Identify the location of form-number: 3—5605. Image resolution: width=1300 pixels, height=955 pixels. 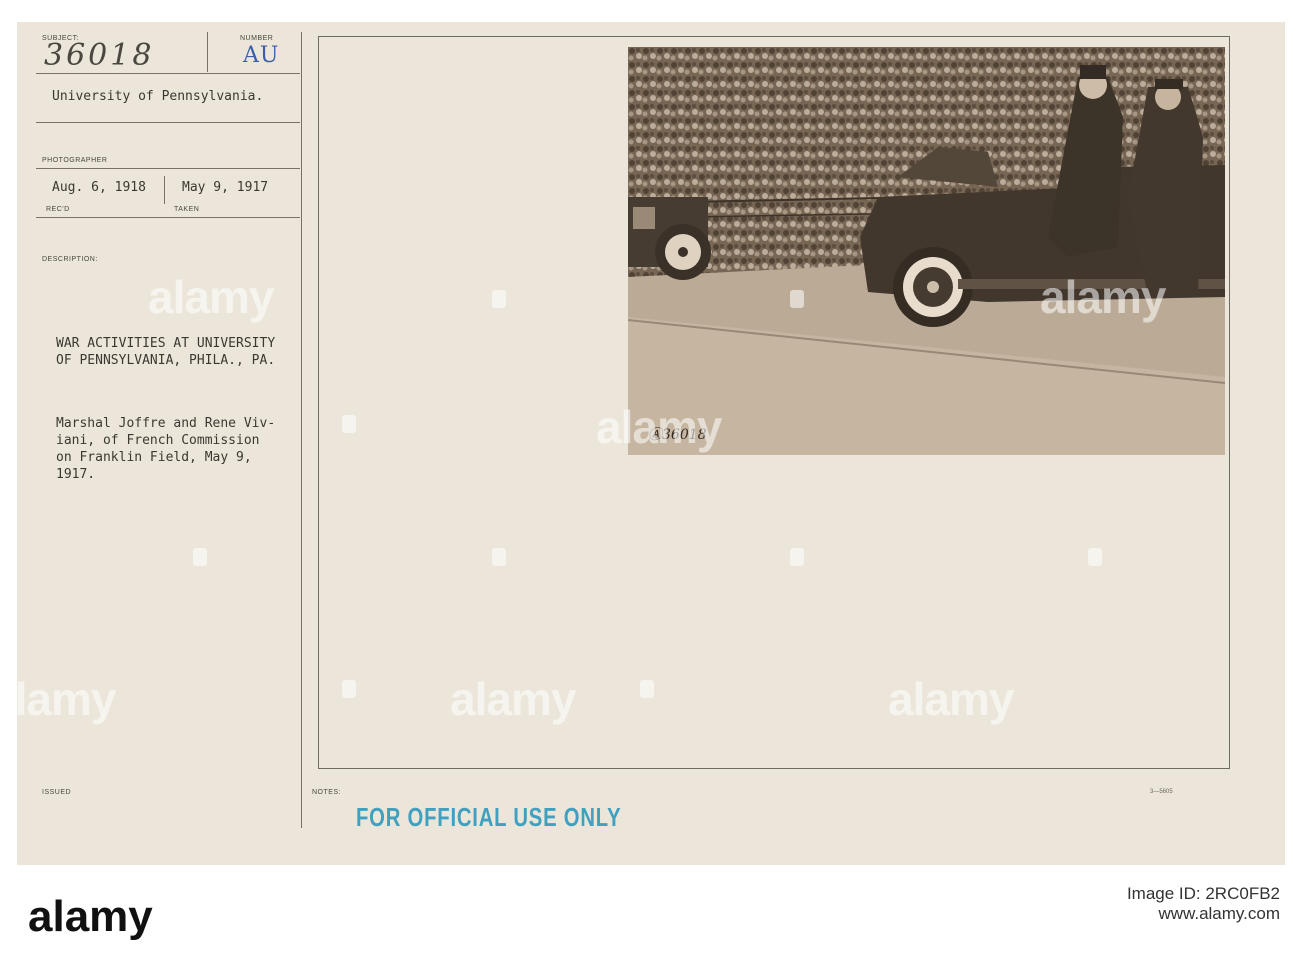
(1161, 792).